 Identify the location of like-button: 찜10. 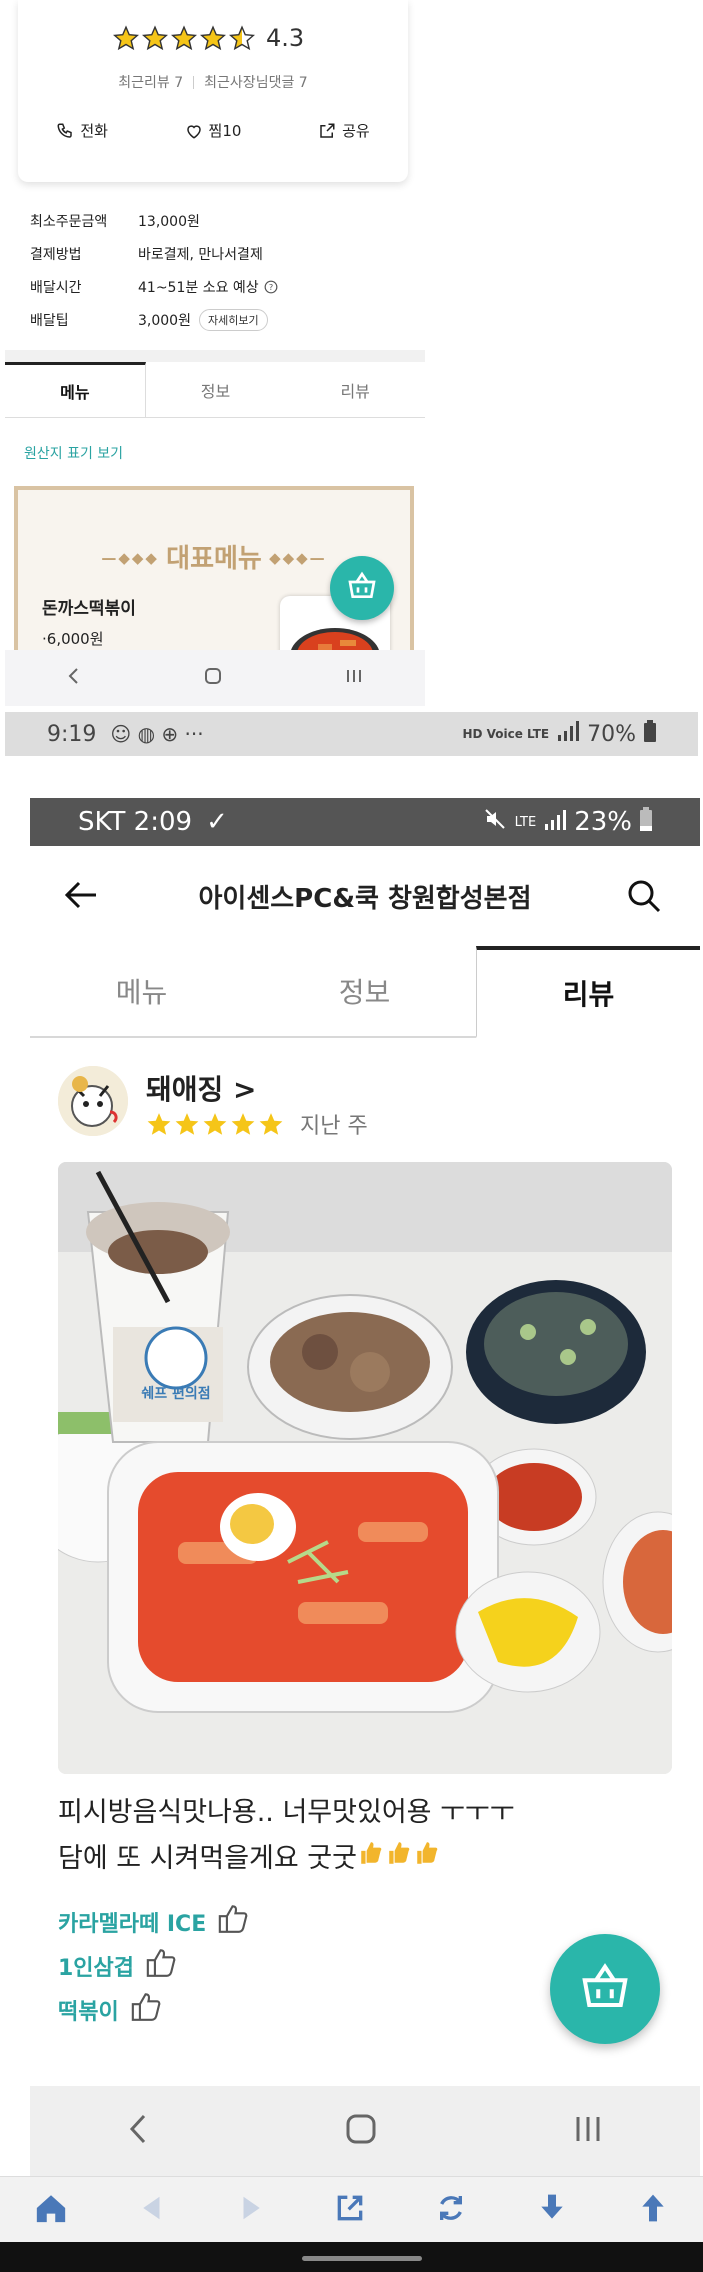
(213, 130).